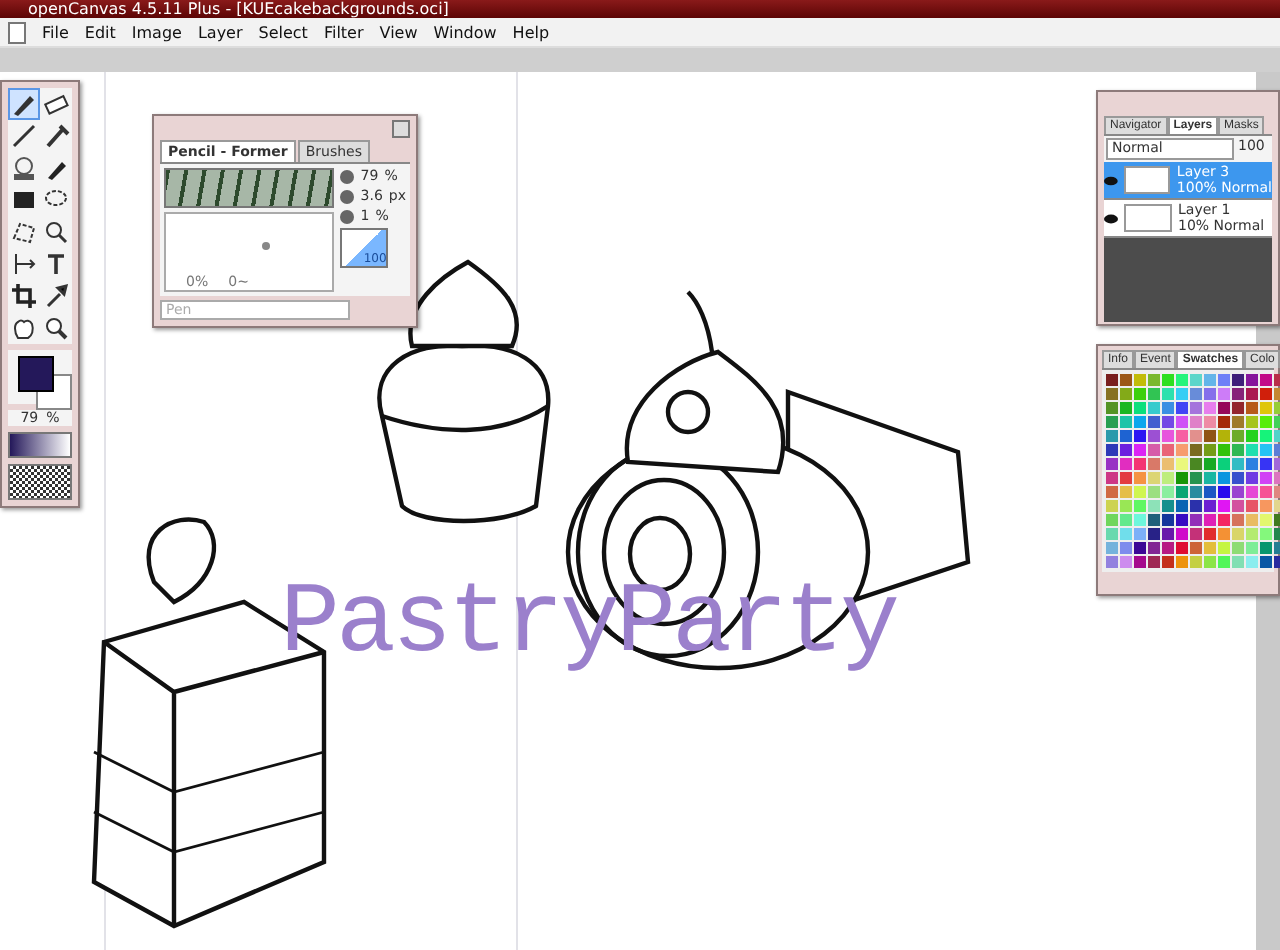  What do you see at coordinates (1188, 471) in the screenshot?
I see `swatch-grid` at bounding box center [1188, 471].